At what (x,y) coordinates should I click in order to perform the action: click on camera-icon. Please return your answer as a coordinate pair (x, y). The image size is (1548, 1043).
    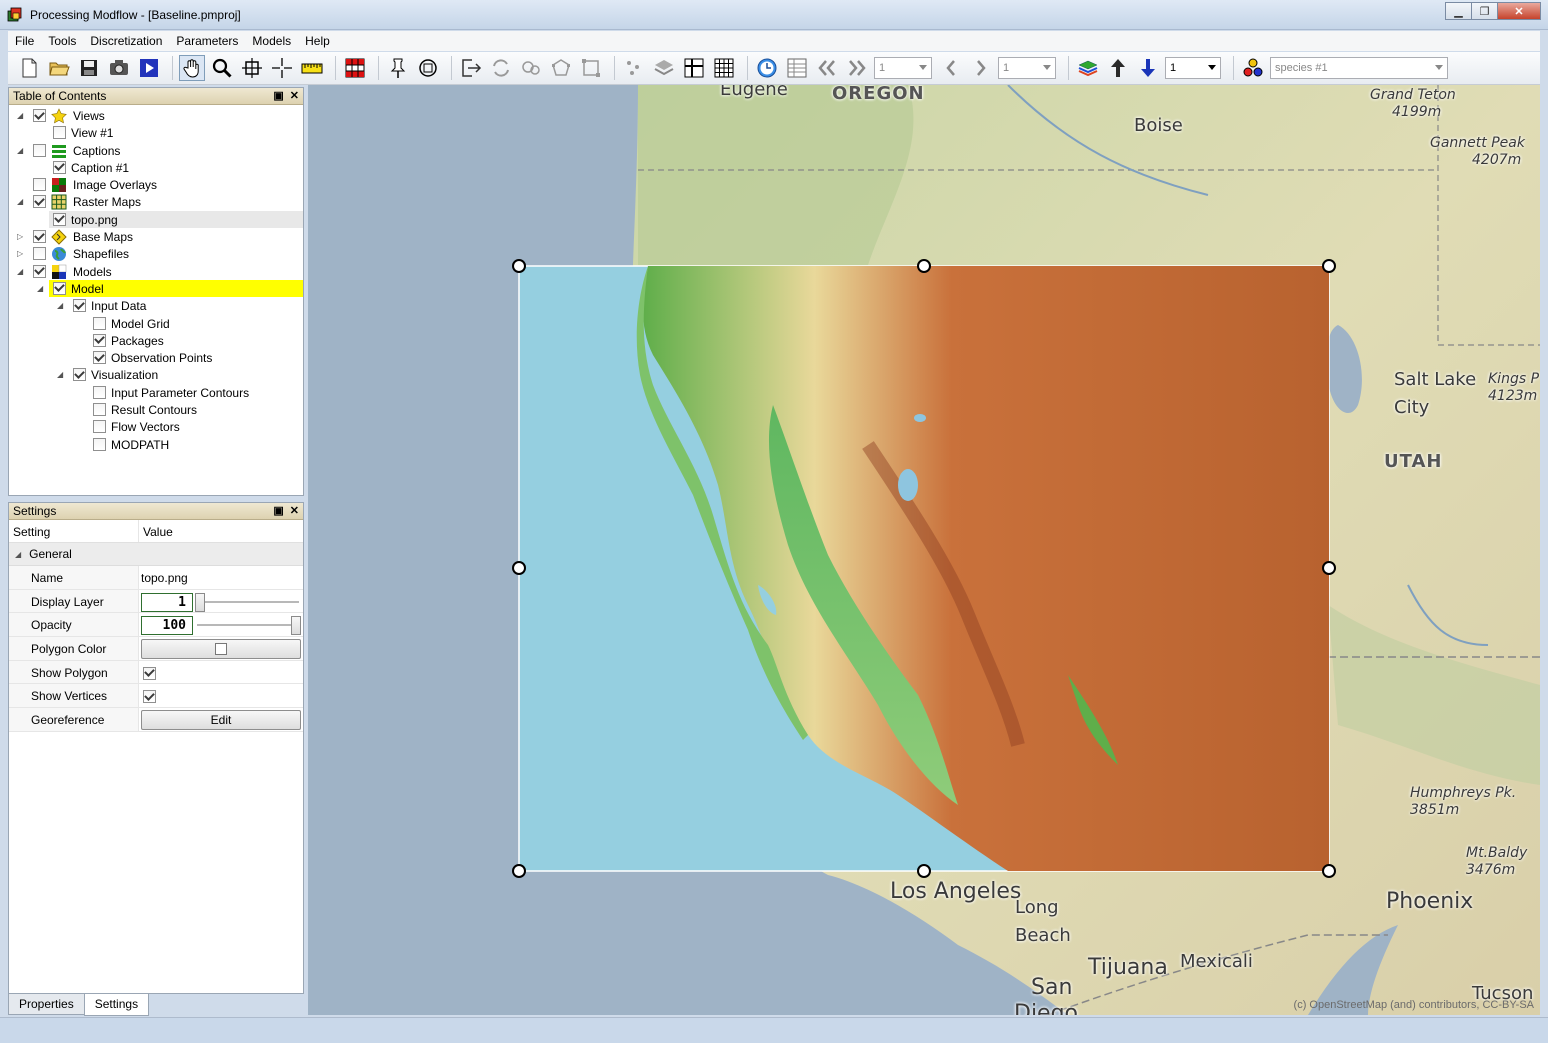
    Looking at the image, I should click on (119, 68).